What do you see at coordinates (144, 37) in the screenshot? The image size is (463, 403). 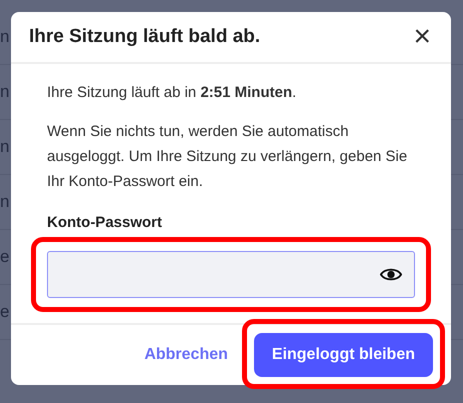 I see `dialog-title: Ihre Sitzung läuft bald ab.` at bounding box center [144, 37].